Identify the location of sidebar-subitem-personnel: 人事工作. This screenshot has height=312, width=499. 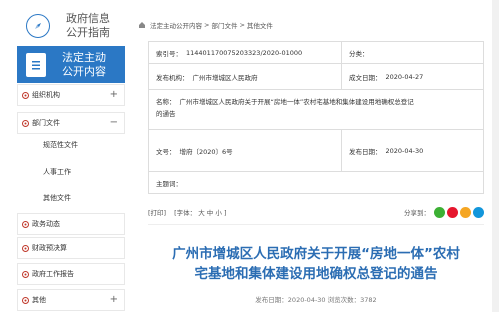
(57, 172).